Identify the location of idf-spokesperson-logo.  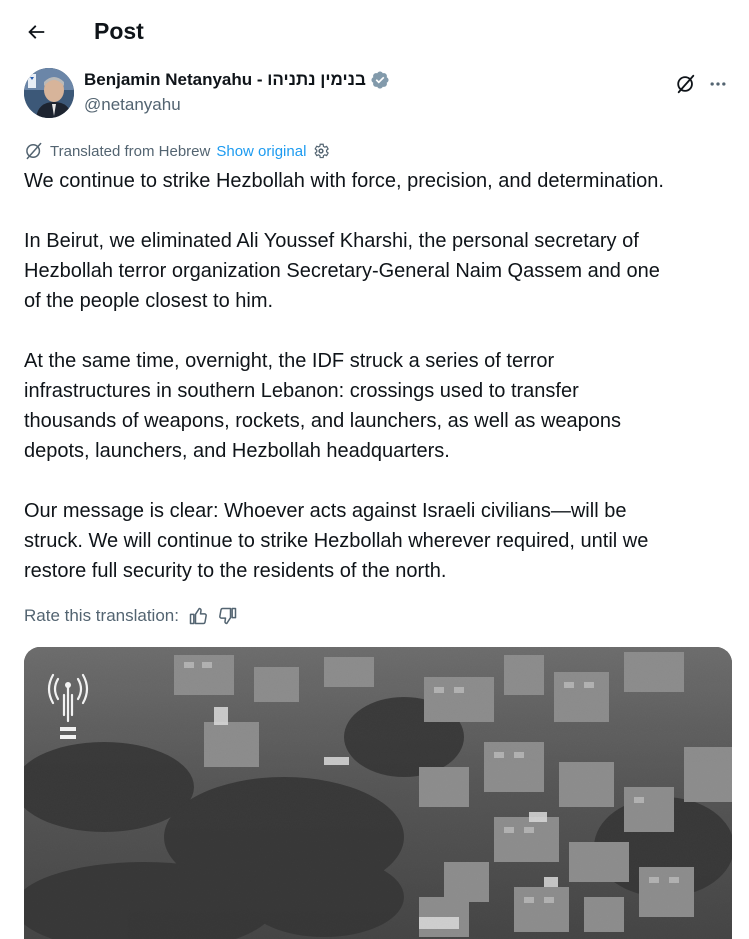
(68, 706).